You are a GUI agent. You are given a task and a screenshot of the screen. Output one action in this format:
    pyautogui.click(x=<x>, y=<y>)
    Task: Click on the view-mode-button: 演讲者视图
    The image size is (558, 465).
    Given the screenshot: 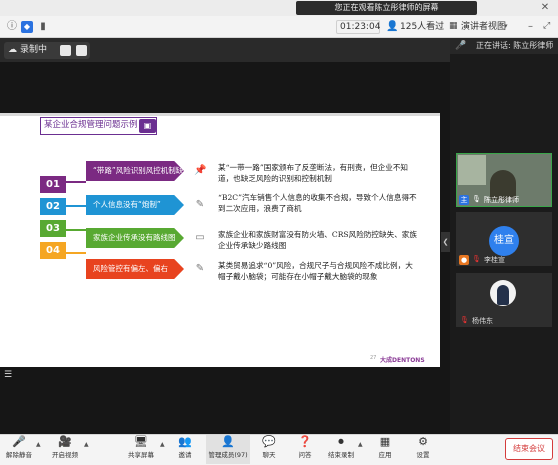 What is the action you would take?
    pyautogui.click(x=483, y=27)
    